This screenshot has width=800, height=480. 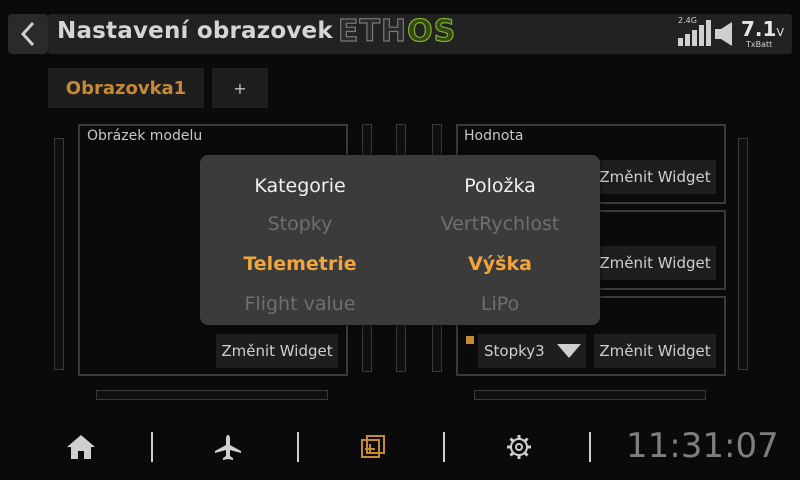 What do you see at coordinates (300, 264) in the screenshot?
I see `category-option-selected: Telemetrie` at bounding box center [300, 264].